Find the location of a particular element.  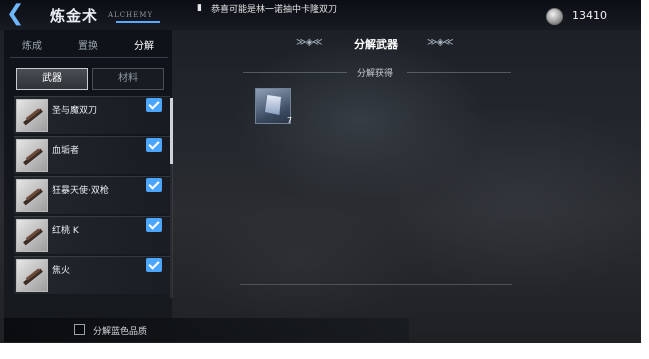

right-ornament-icon: ≫◈≪ is located at coordinates (440, 42).